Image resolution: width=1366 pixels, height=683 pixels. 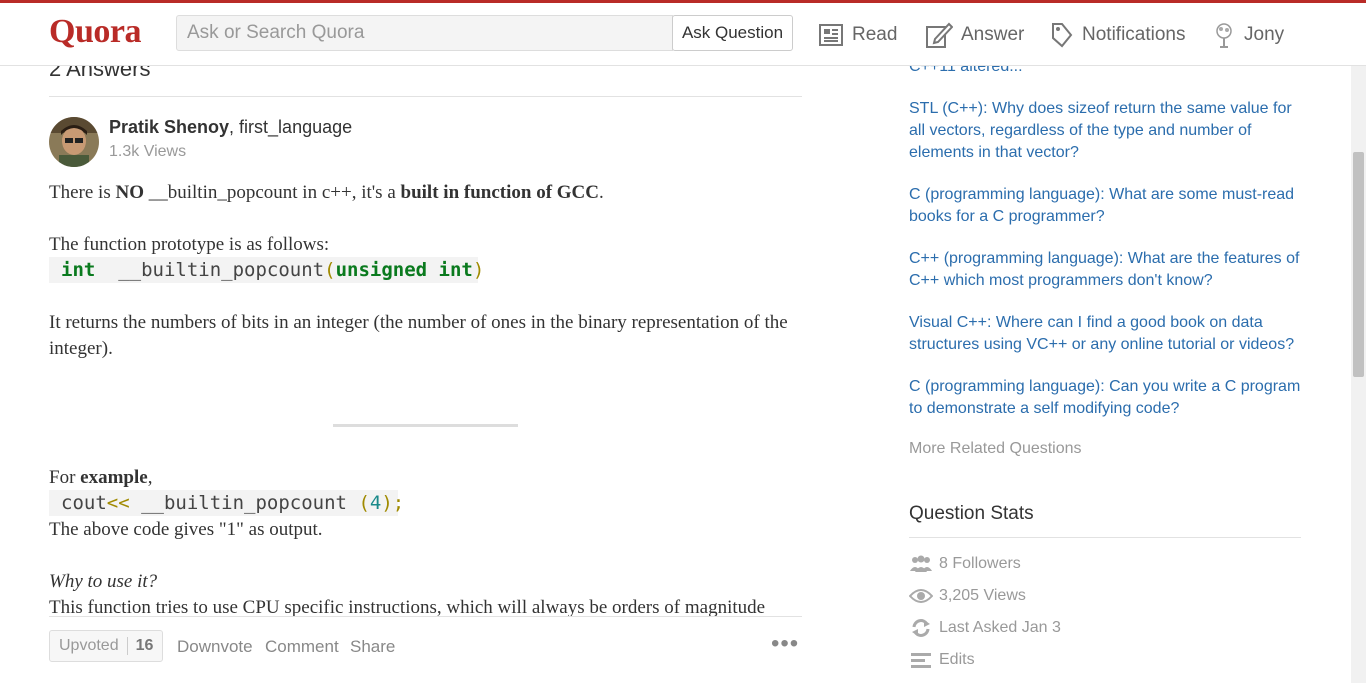 What do you see at coordinates (266, 270) in the screenshot?
I see `code-block-prototype: int __builtin_popcount(unsigned int)` at bounding box center [266, 270].